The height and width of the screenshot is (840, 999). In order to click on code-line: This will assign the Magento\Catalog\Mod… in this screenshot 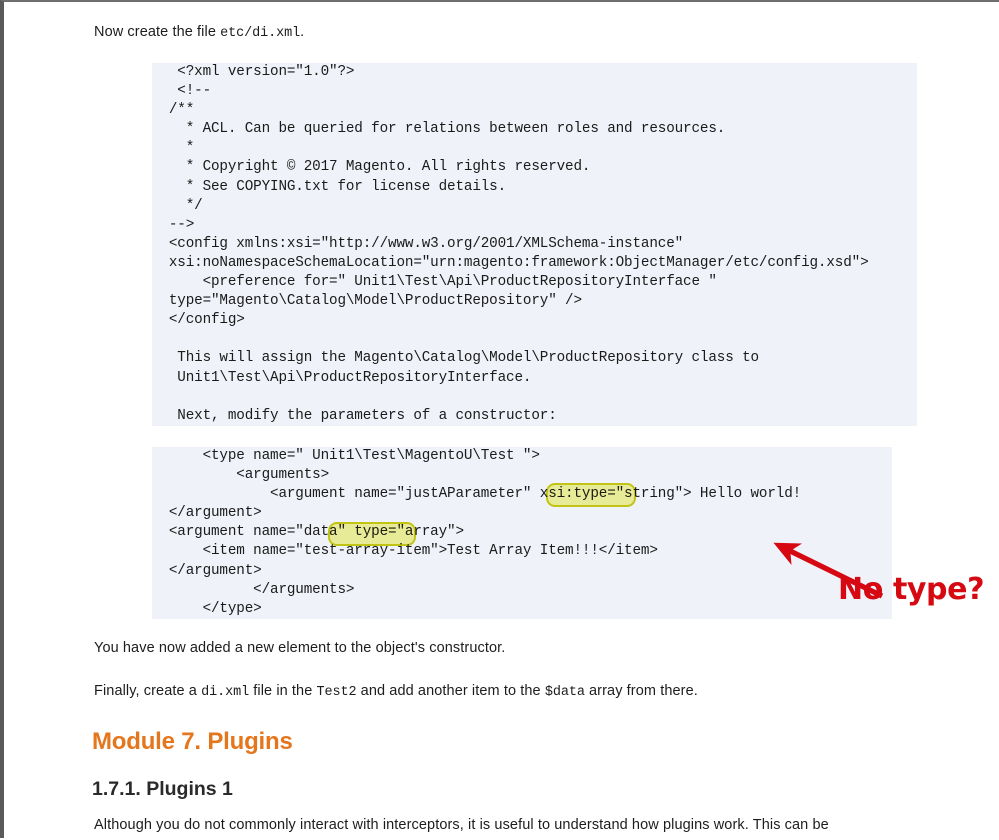, I will do `click(455, 358)`.